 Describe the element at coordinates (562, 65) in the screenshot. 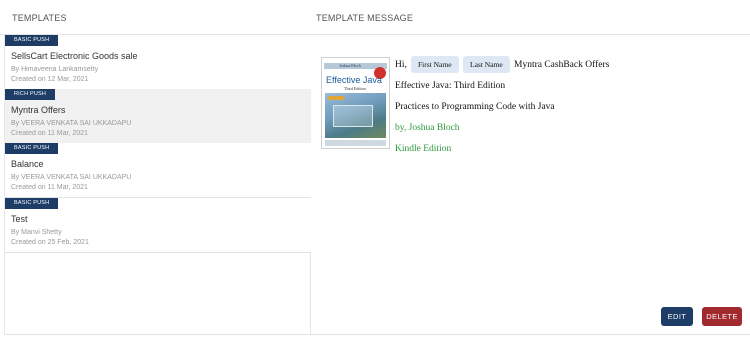

I see `message-headline: Myntra CashBack Offers` at that location.